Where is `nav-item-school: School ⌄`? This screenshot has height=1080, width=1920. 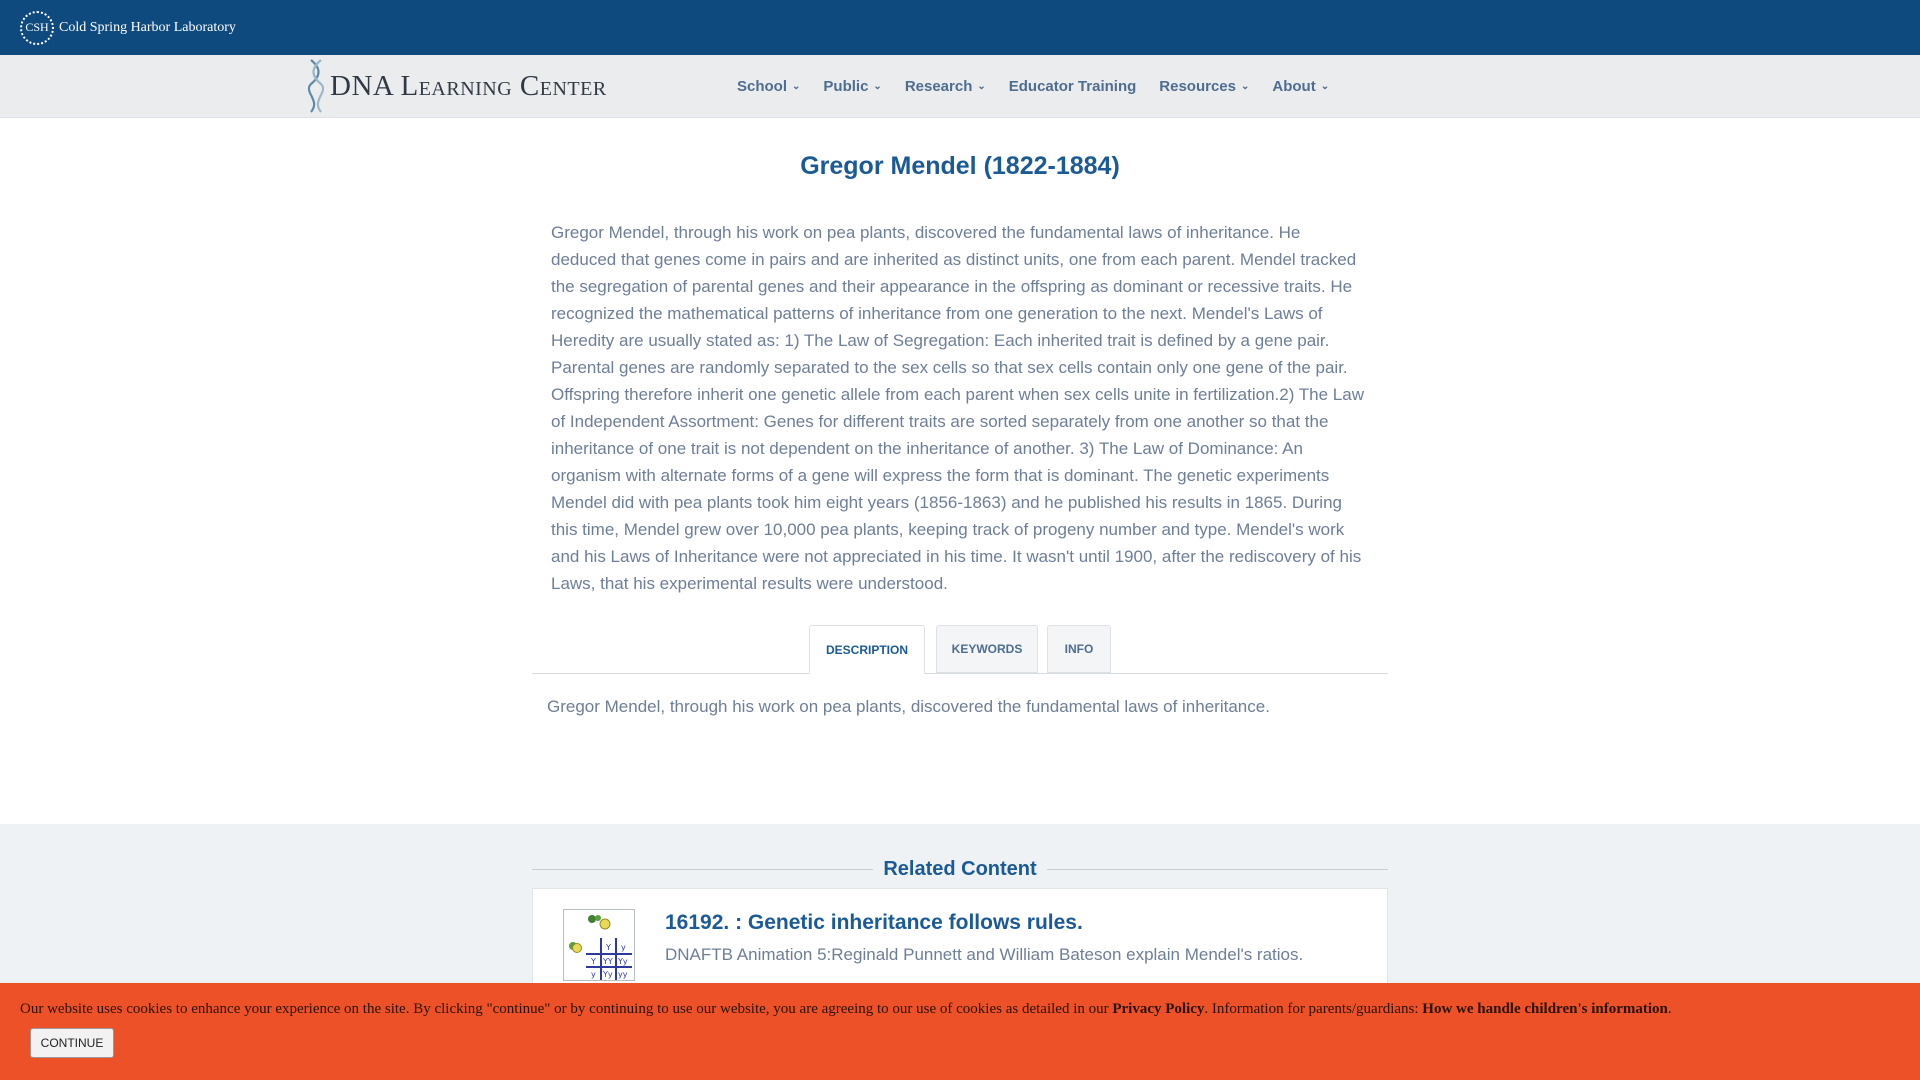
nav-item-school: School ⌄ is located at coordinates (768, 86).